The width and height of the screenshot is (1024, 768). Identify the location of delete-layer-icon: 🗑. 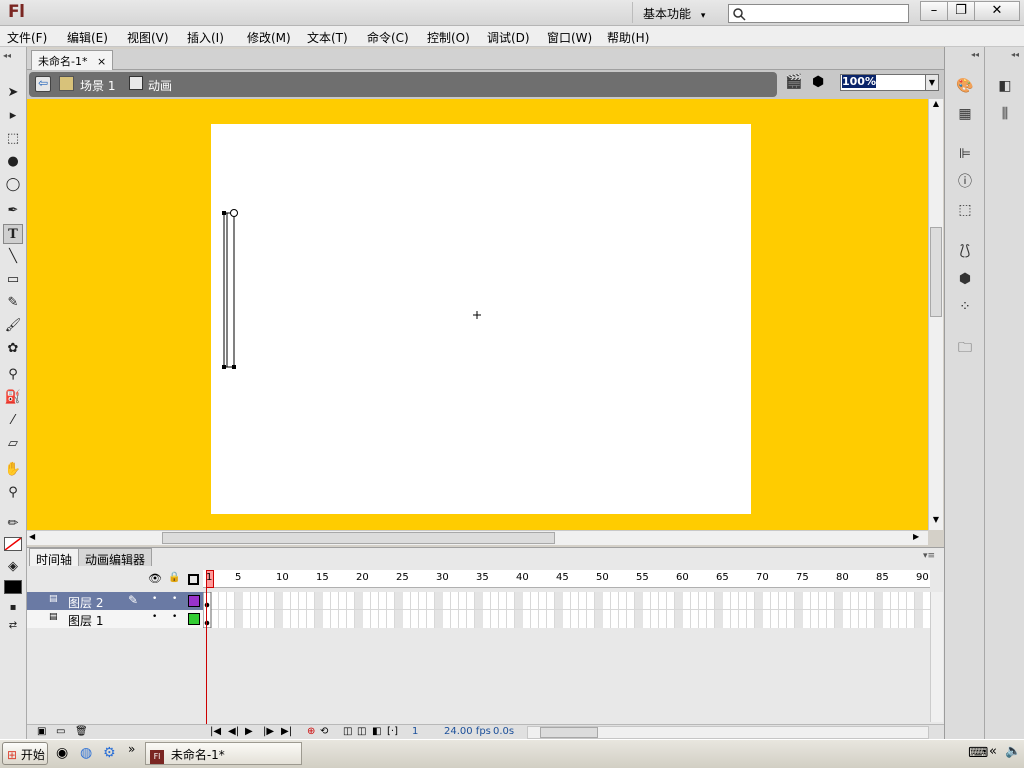
(81, 731).